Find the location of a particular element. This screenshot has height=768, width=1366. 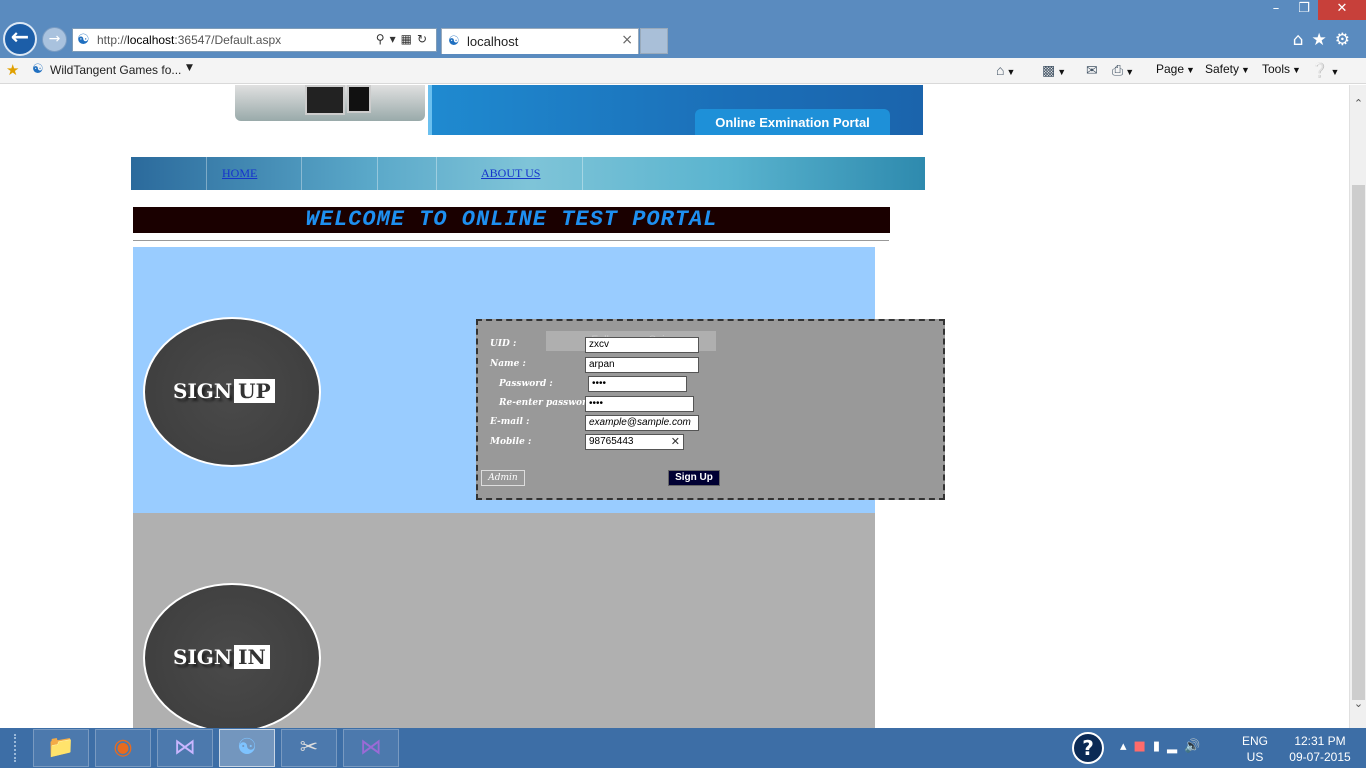

password-label: Password : is located at coordinates (526, 384).